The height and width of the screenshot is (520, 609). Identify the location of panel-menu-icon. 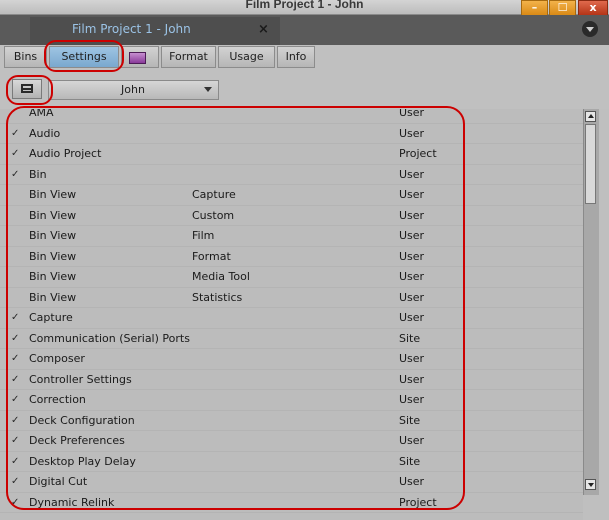
(590, 29).